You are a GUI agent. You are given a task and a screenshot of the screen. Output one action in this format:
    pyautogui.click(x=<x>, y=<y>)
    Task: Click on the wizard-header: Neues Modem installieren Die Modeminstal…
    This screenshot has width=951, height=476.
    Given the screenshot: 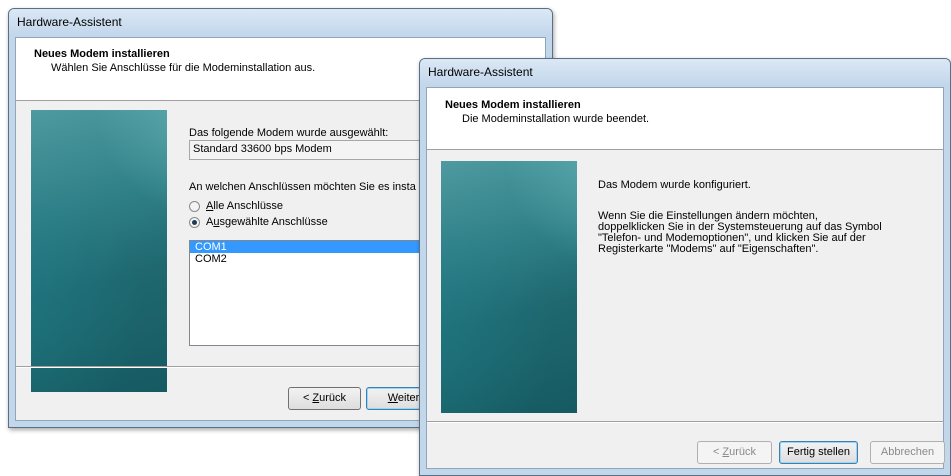 What is the action you would take?
    pyautogui.click(x=685, y=119)
    